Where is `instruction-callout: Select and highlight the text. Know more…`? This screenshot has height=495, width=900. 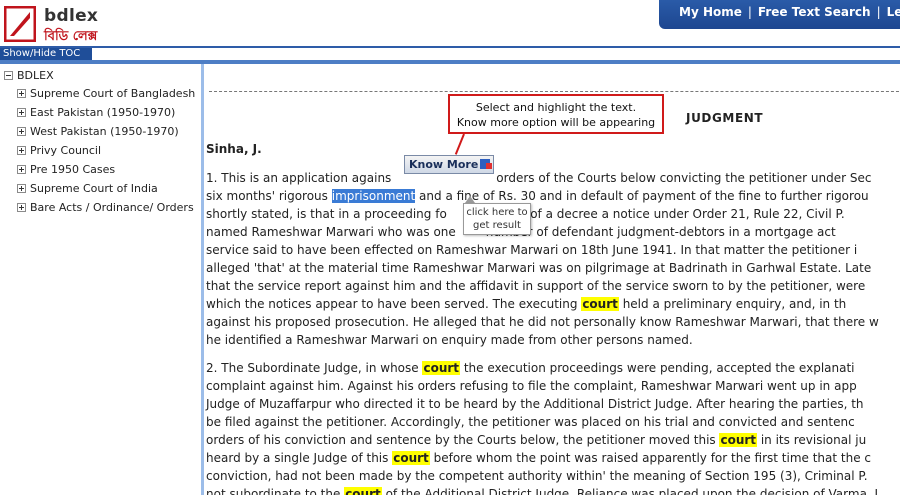
instruction-callout: Select and highlight the text. Know more… is located at coordinates (556, 114).